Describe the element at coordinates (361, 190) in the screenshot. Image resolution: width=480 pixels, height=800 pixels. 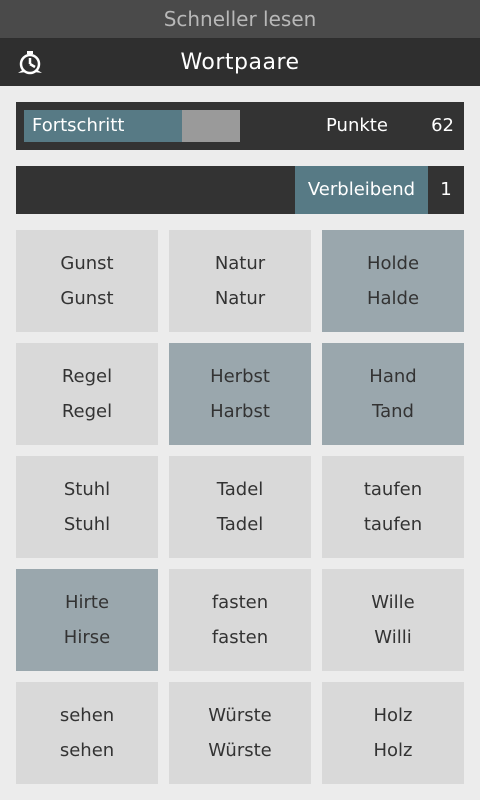
I see `remaining-label: Verbleibend` at that location.